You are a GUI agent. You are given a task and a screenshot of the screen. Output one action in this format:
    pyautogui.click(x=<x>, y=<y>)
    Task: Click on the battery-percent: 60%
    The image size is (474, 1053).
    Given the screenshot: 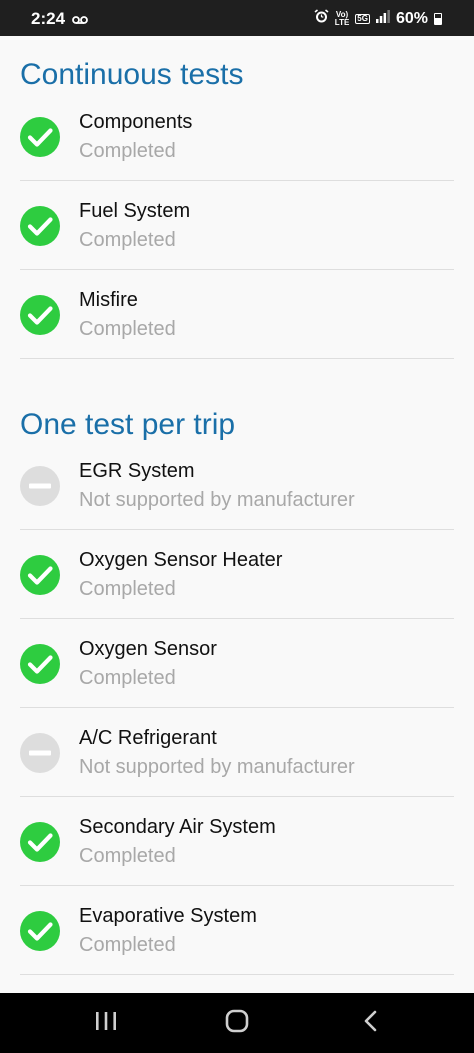 What is the action you would take?
    pyautogui.click(x=411, y=18)
    